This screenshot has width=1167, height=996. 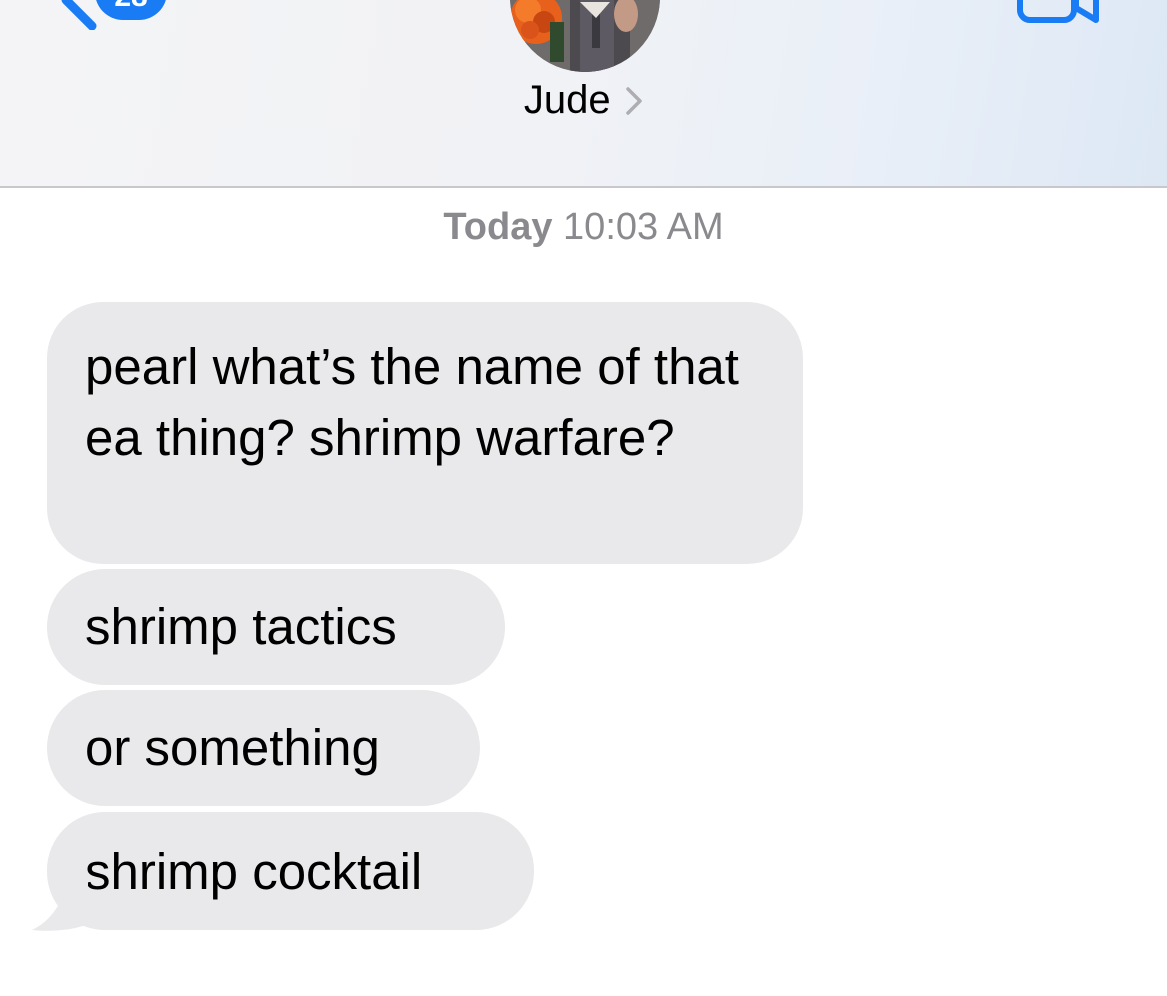 I want to click on video-camera-icon, so click(x=1057, y=13).